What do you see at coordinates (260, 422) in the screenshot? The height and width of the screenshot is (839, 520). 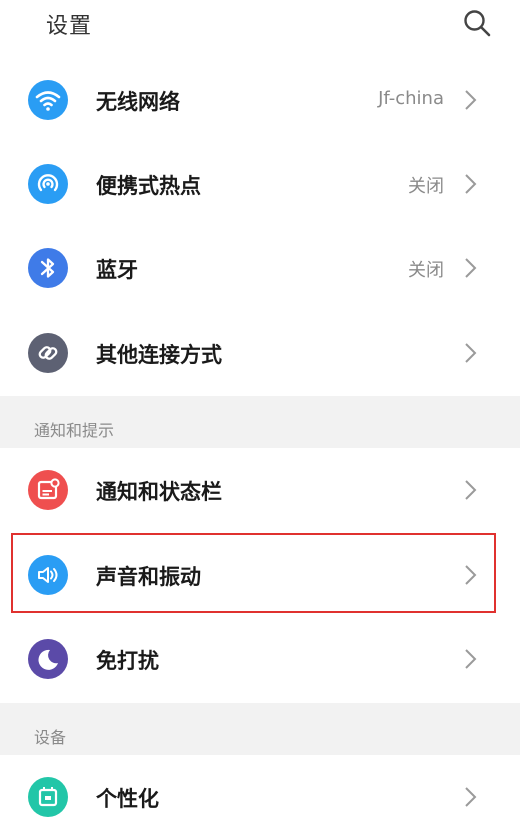 I see `section-header-notifications: 通知和提示` at bounding box center [260, 422].